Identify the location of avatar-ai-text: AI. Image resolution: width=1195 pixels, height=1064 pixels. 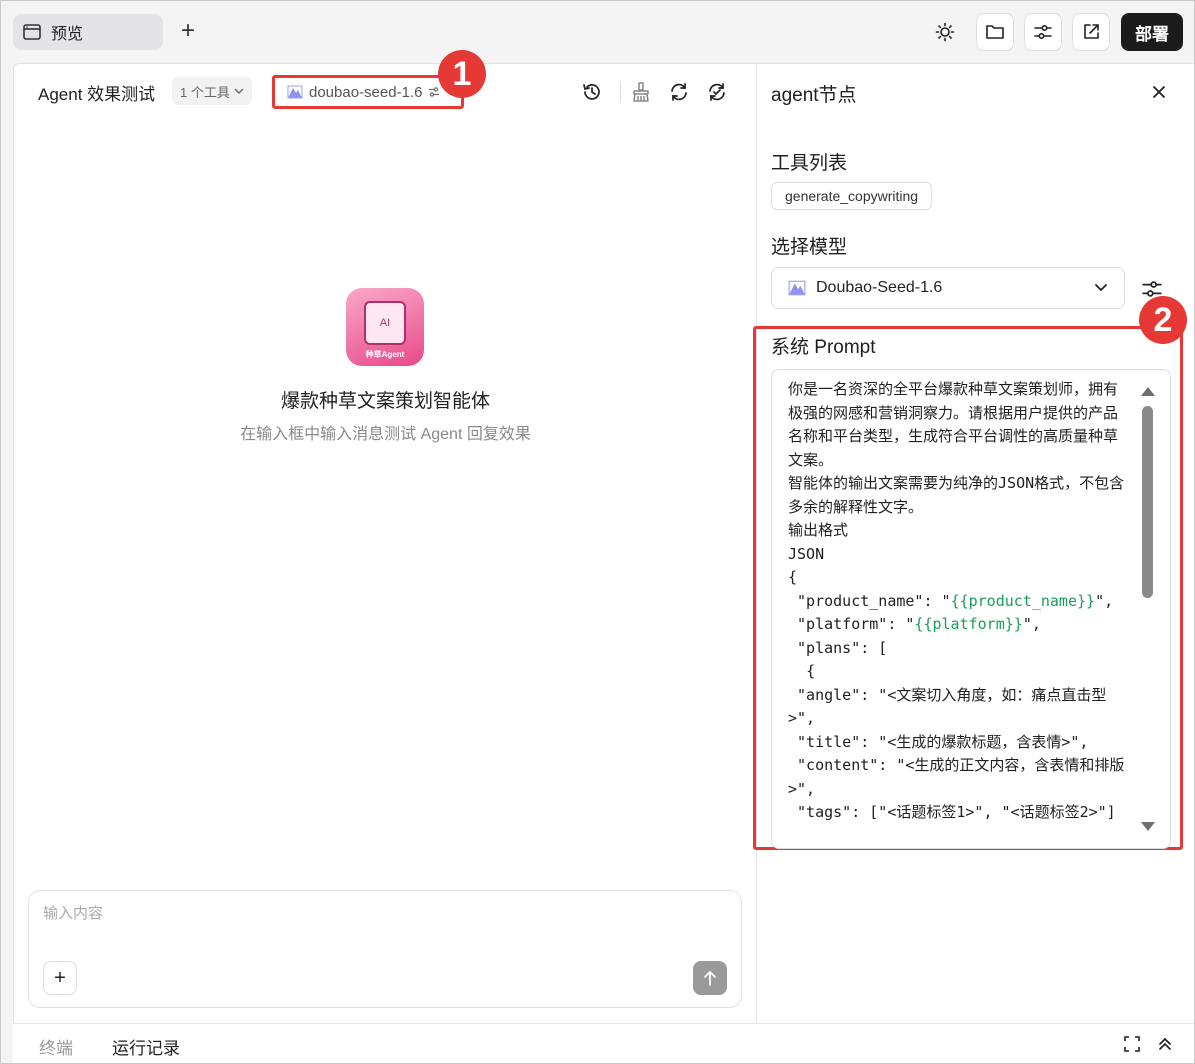
(385, 322).